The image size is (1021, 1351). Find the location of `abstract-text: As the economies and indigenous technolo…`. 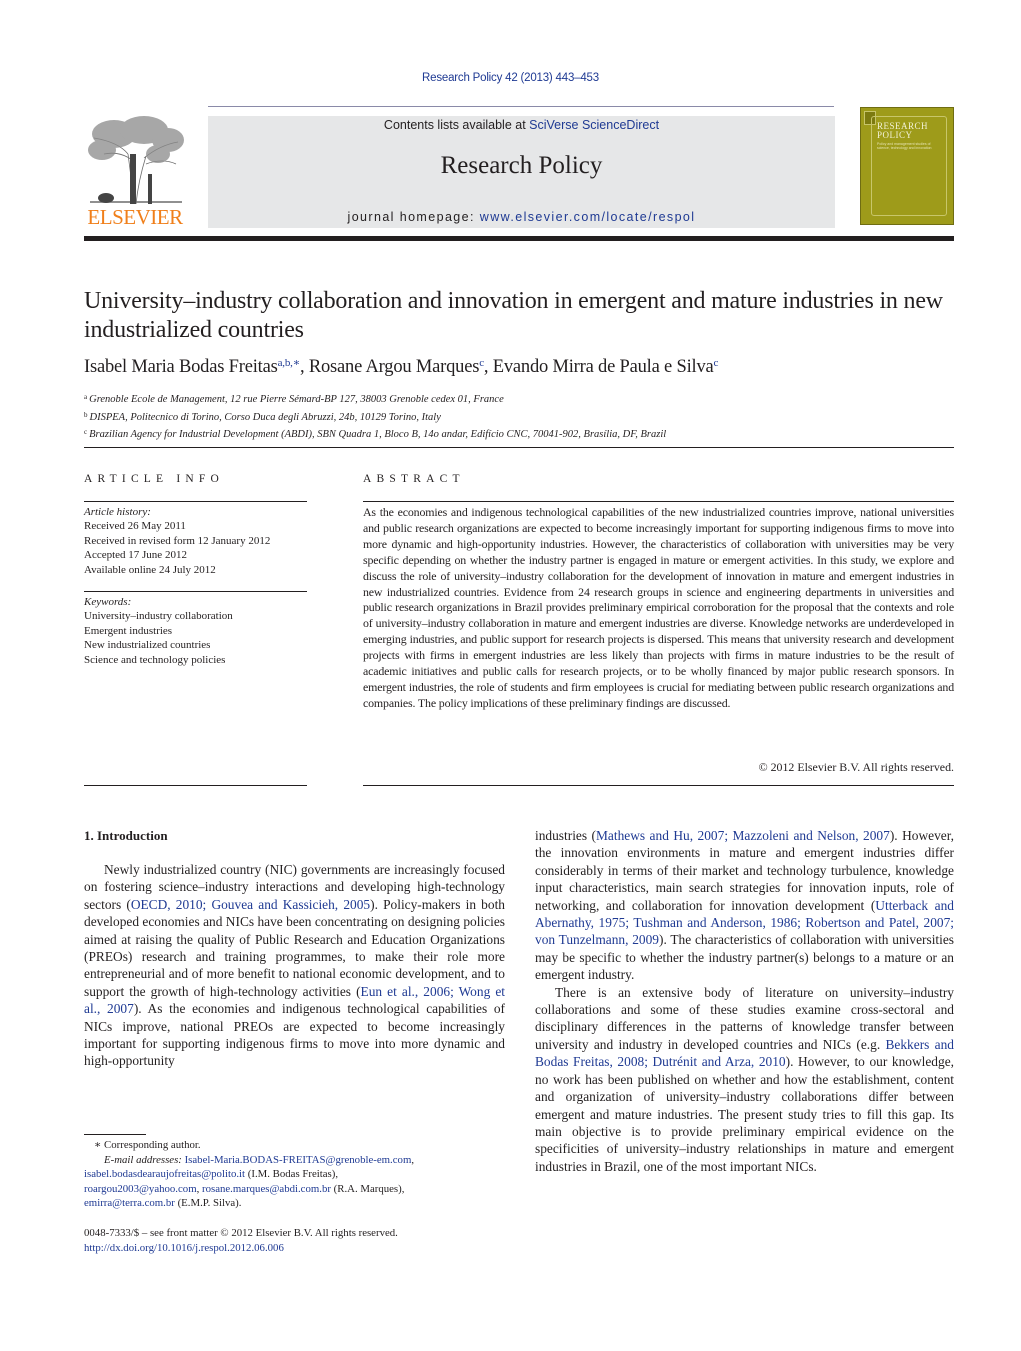

abstract-text: As the economies and indigenous technolo… is located at coordinates (658, 607).